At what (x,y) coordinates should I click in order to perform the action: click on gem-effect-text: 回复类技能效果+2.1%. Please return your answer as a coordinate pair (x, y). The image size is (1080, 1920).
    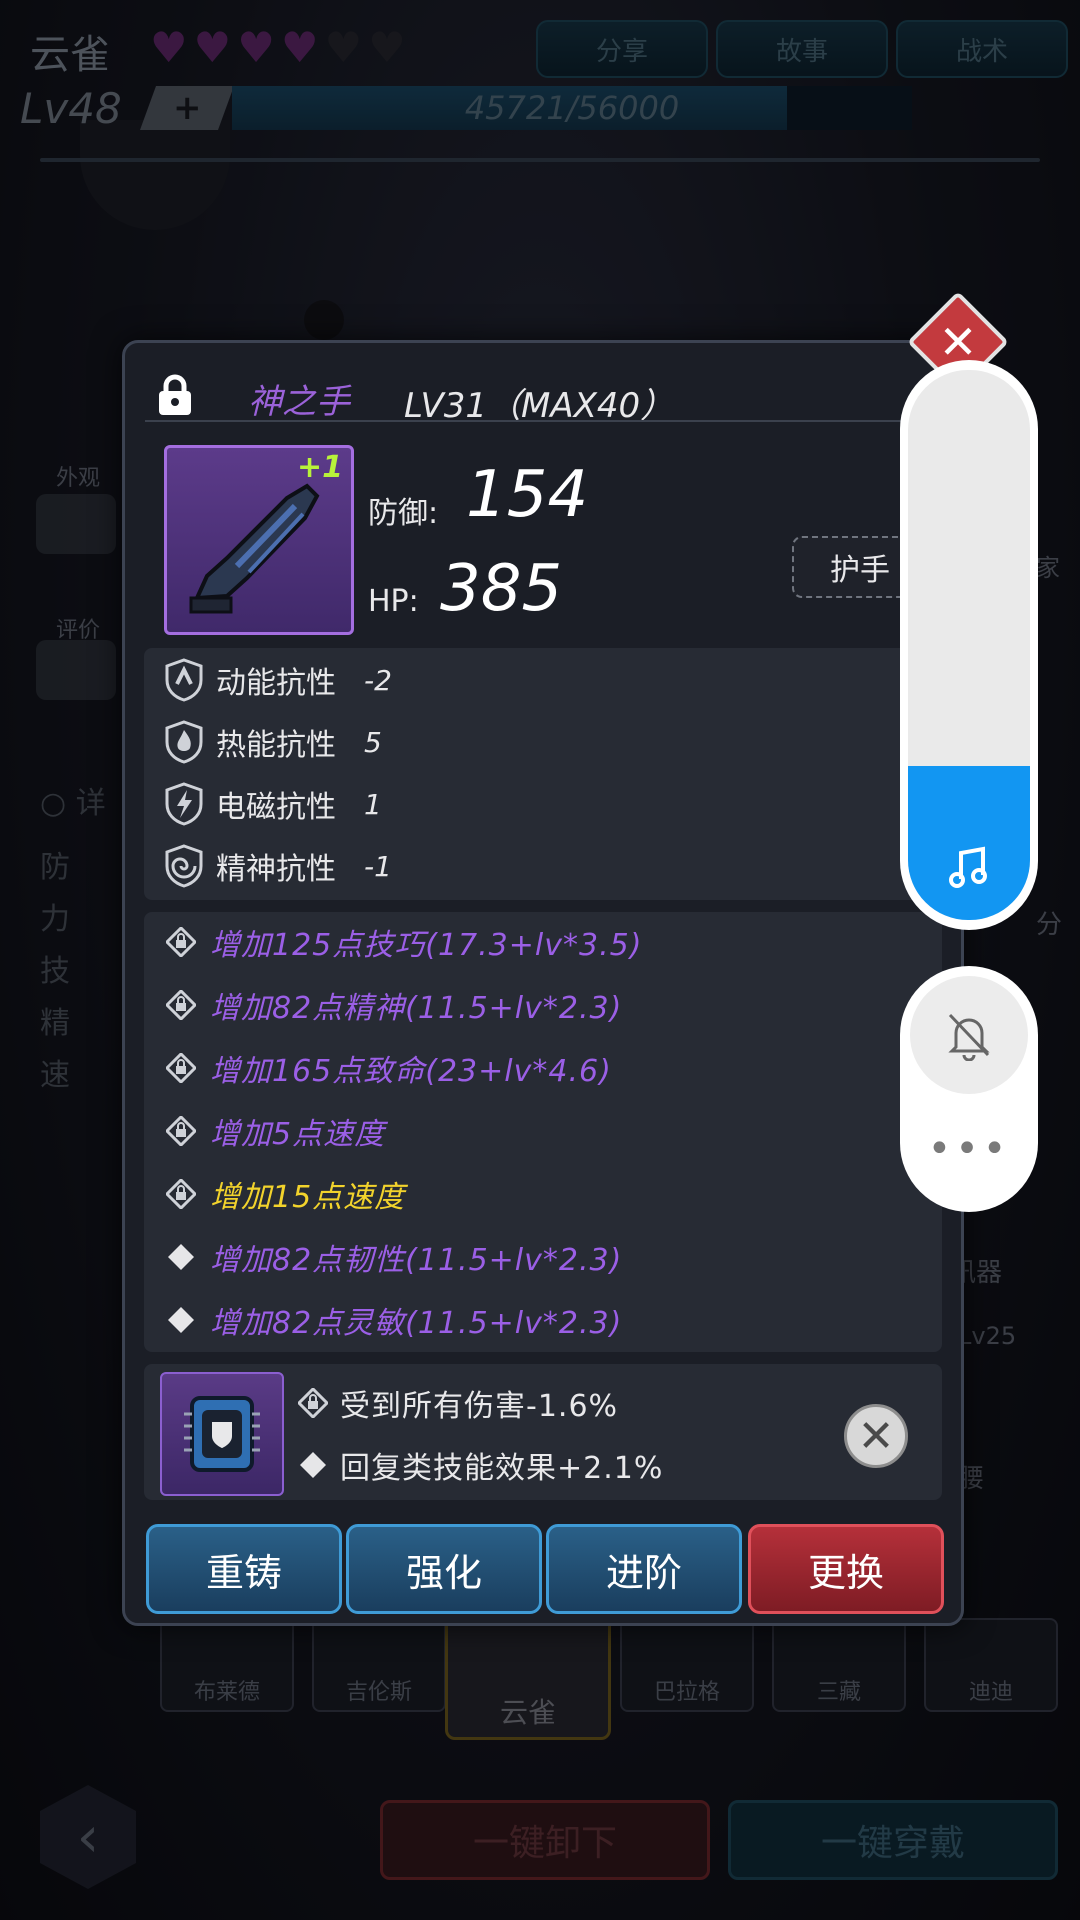
    Looking at the image, I should click on (502, 1468).